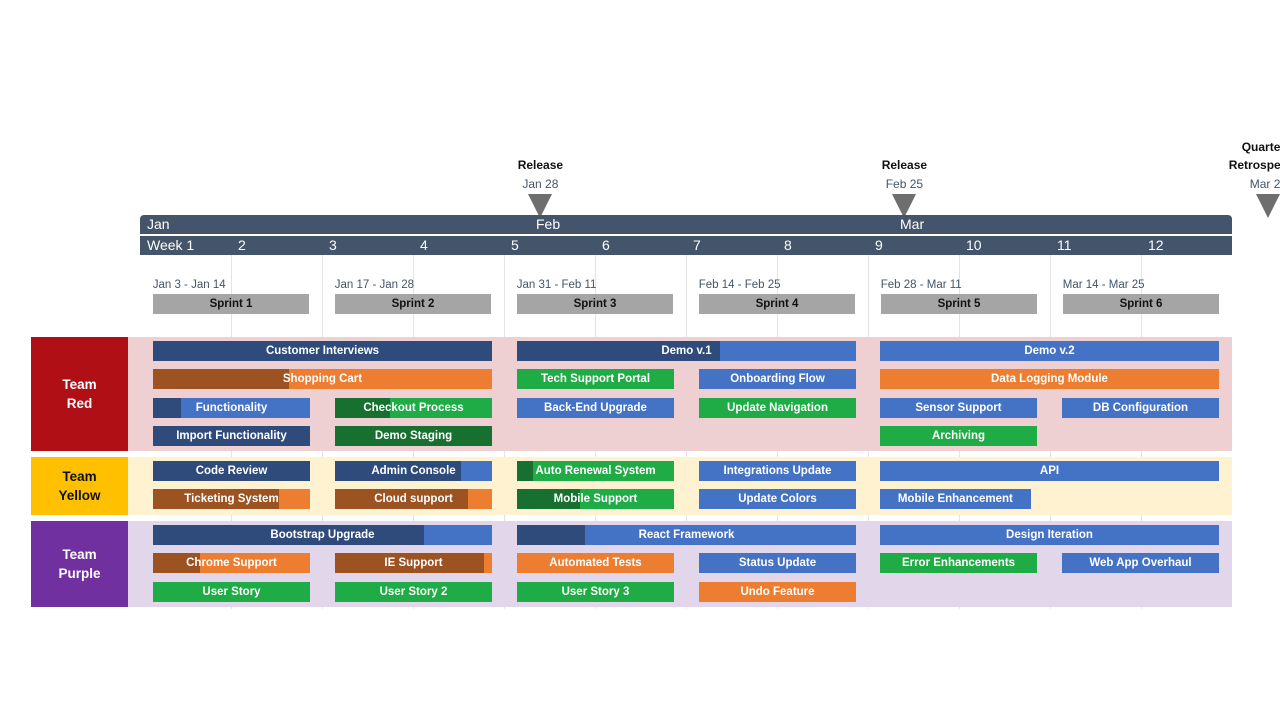 This screenshot has width=1280, height=720. What do you see at coordinates (697, 245) in the screenshot?
I see `week-label: 7` at bounding box center [697, 245].